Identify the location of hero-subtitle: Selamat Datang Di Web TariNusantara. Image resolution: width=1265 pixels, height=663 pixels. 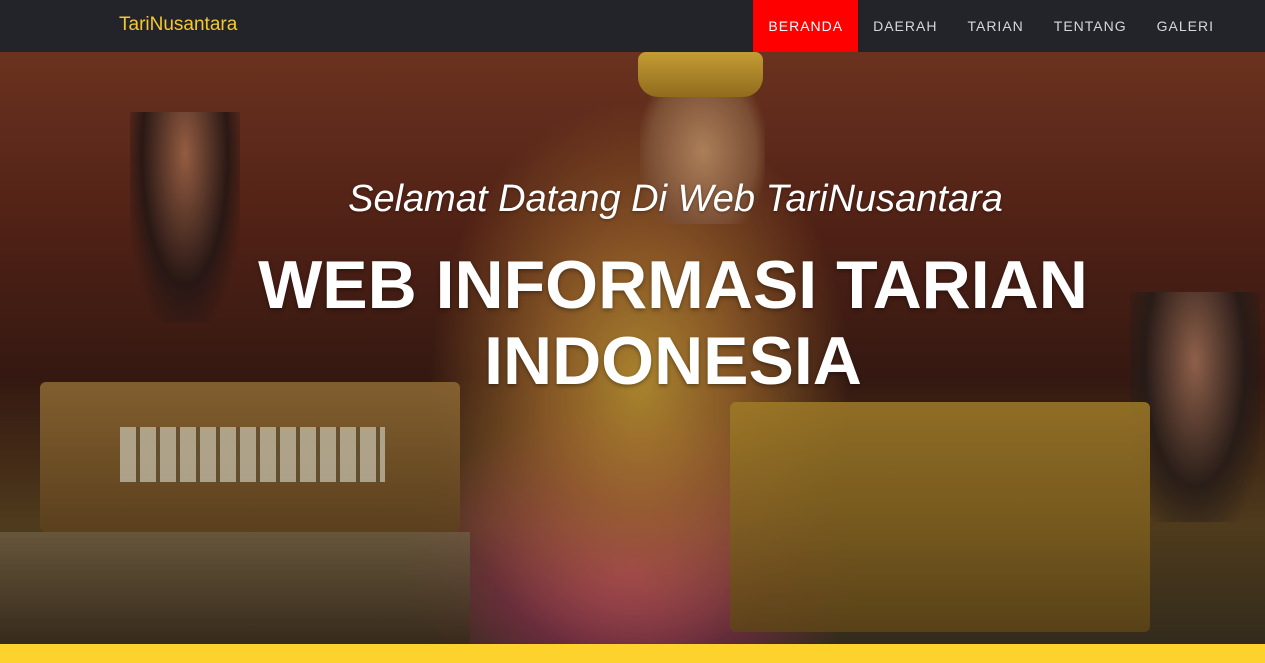
(675, 199).